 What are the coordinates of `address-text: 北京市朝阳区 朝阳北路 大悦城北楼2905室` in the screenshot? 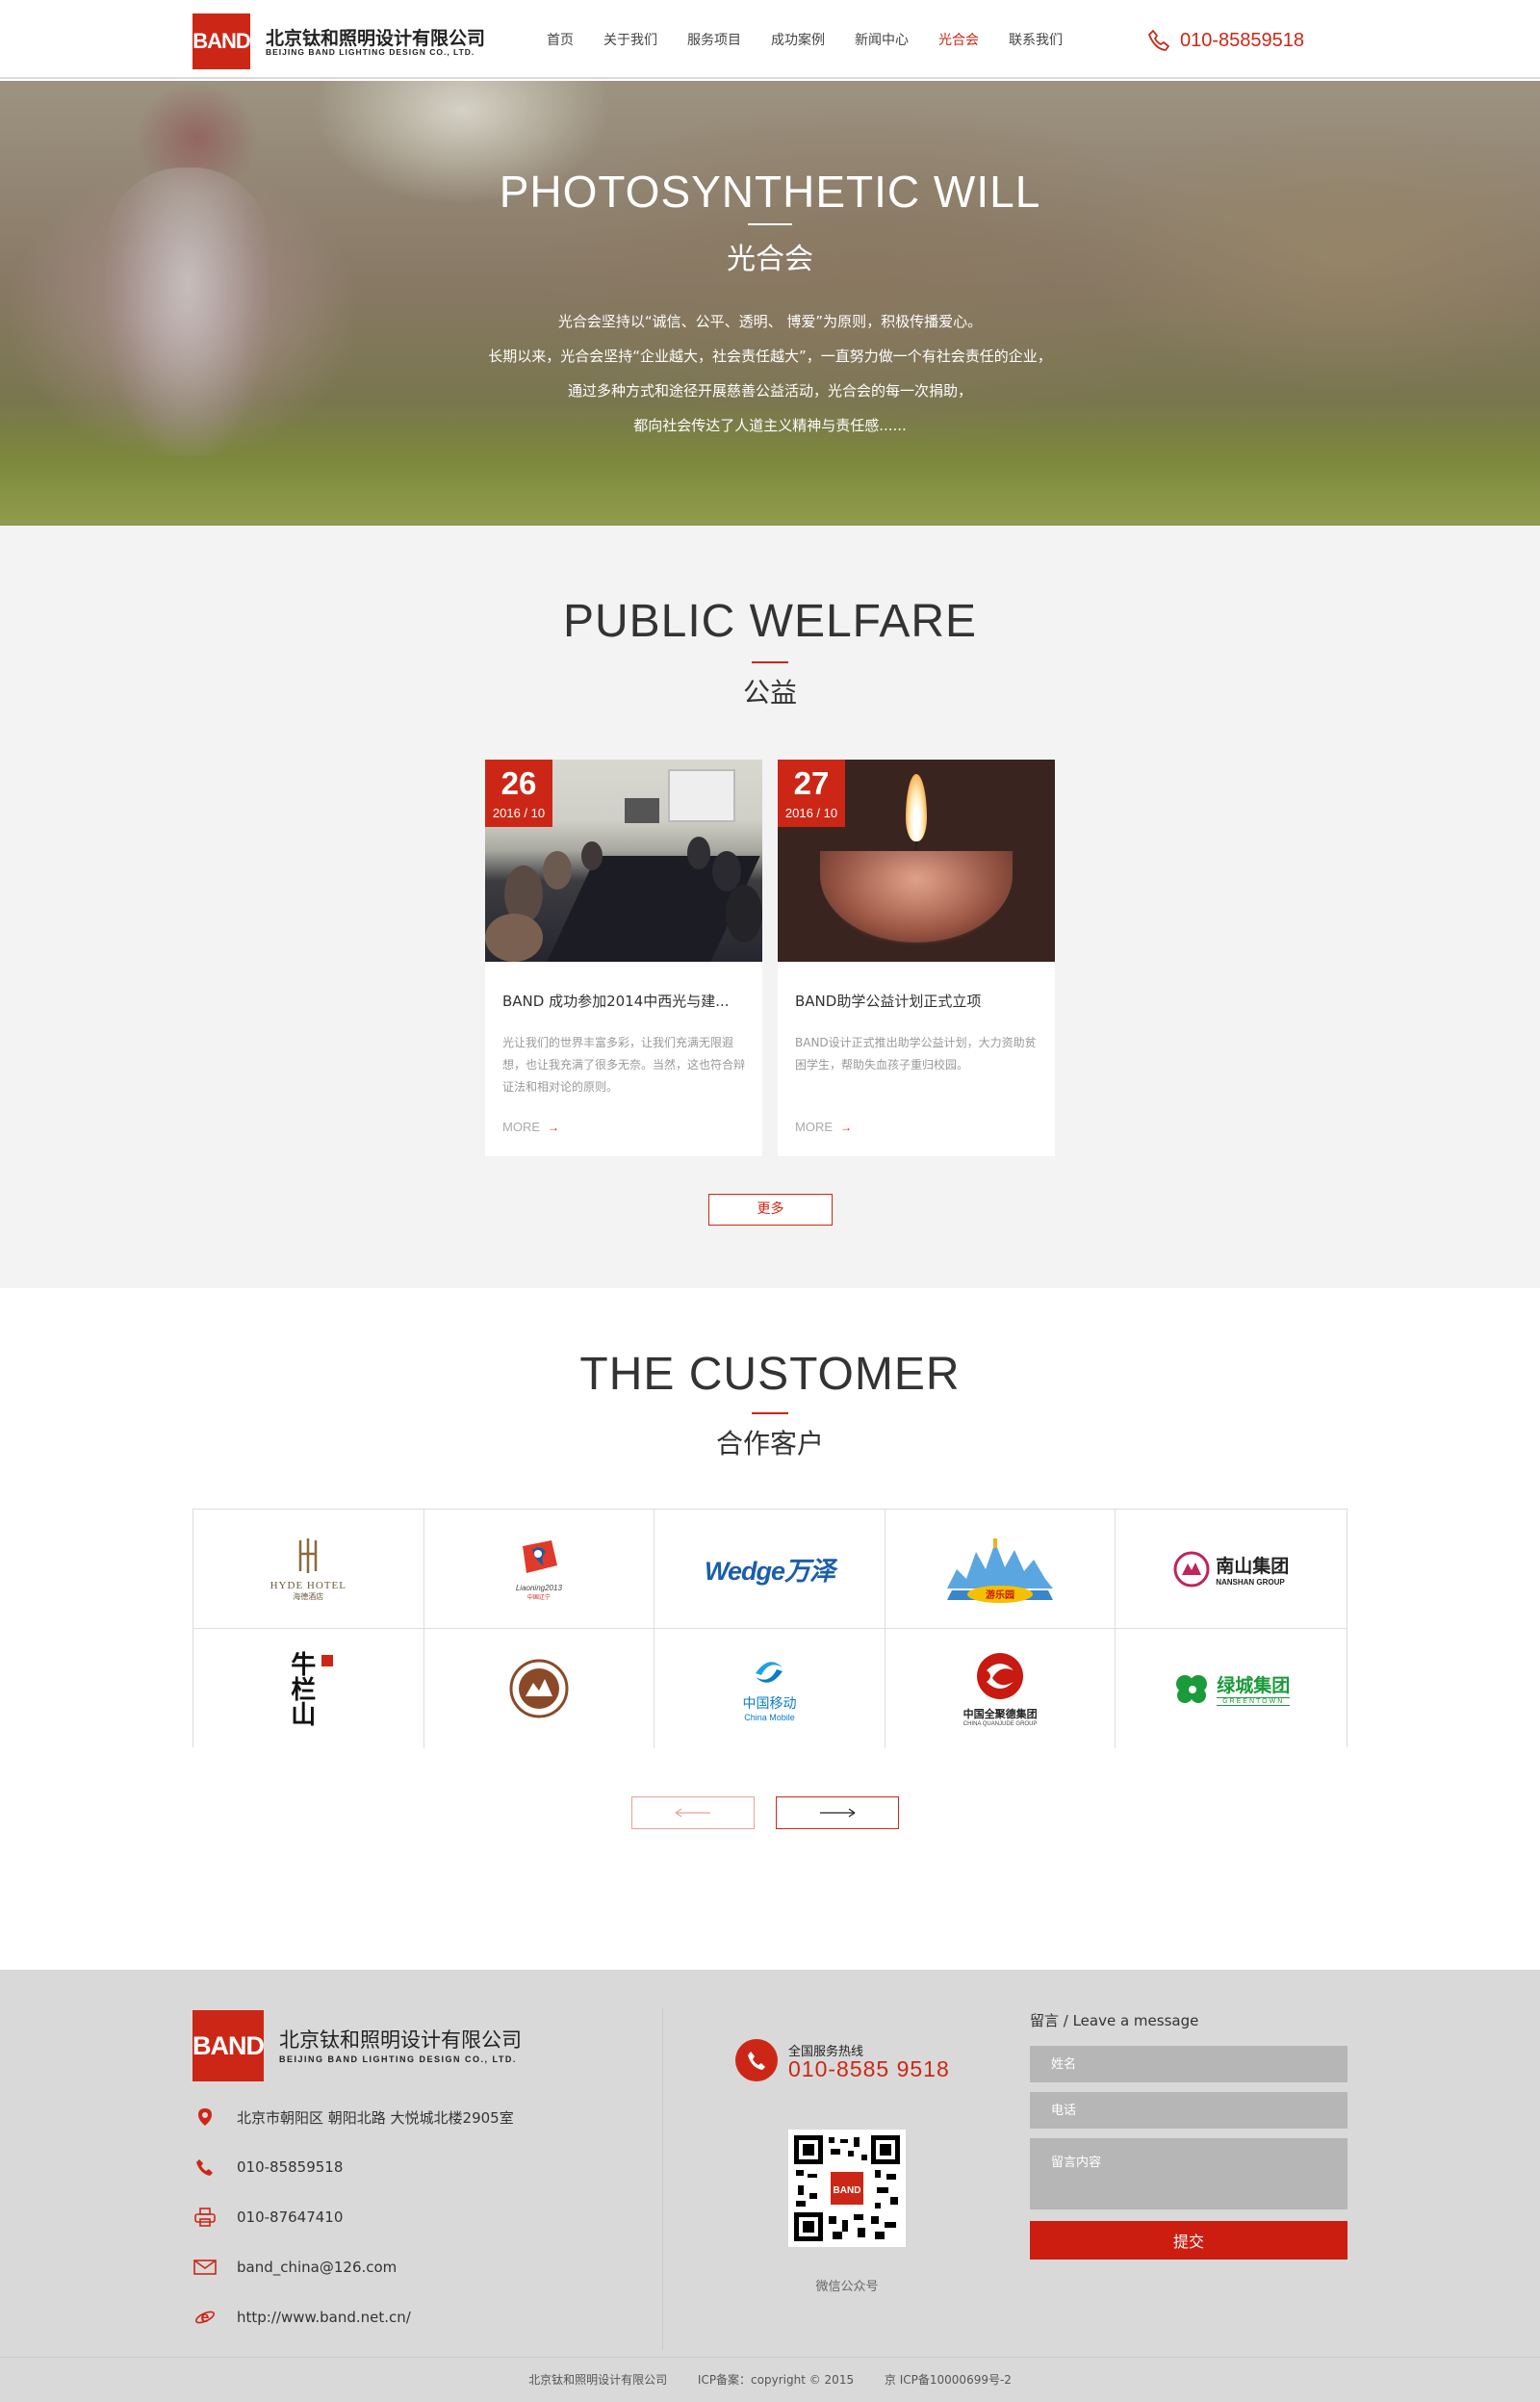 It's located at (375, 2117).